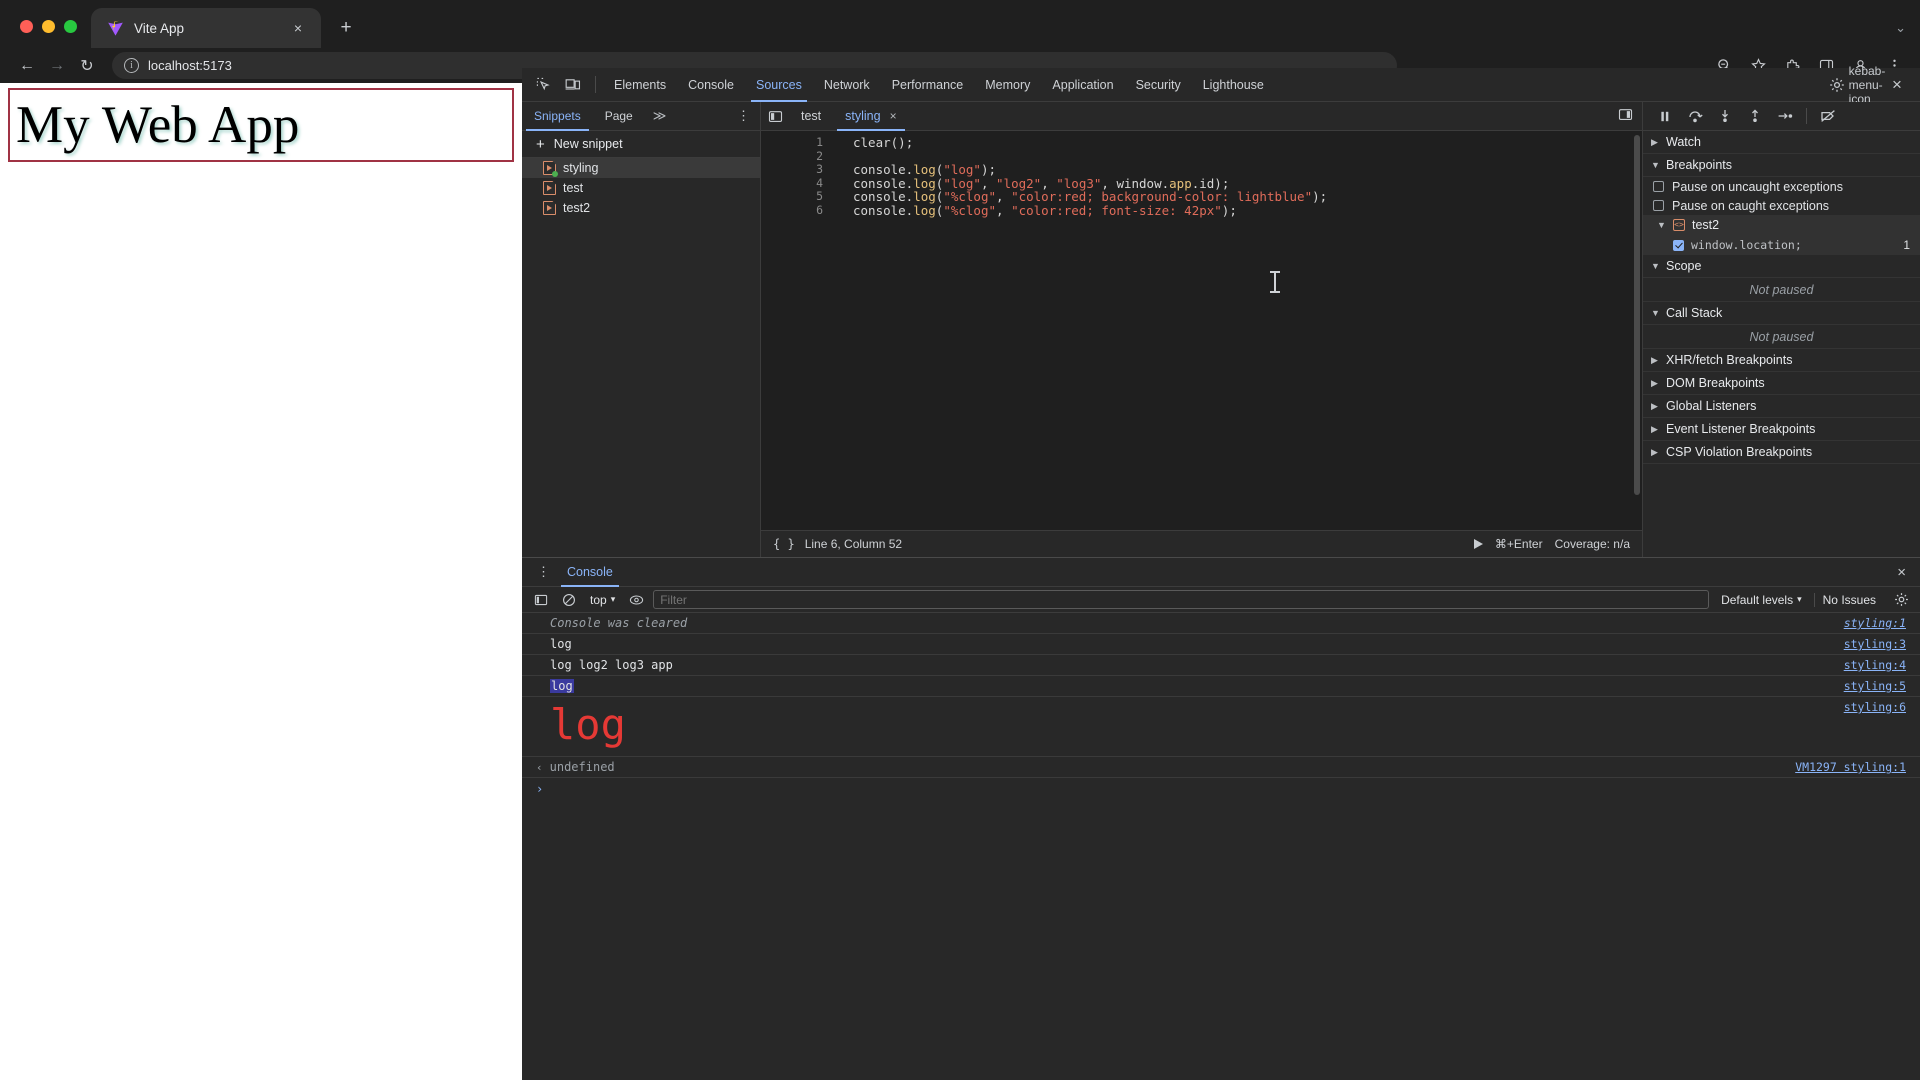  I want to click on console-filter-input, so click(1181, 599).